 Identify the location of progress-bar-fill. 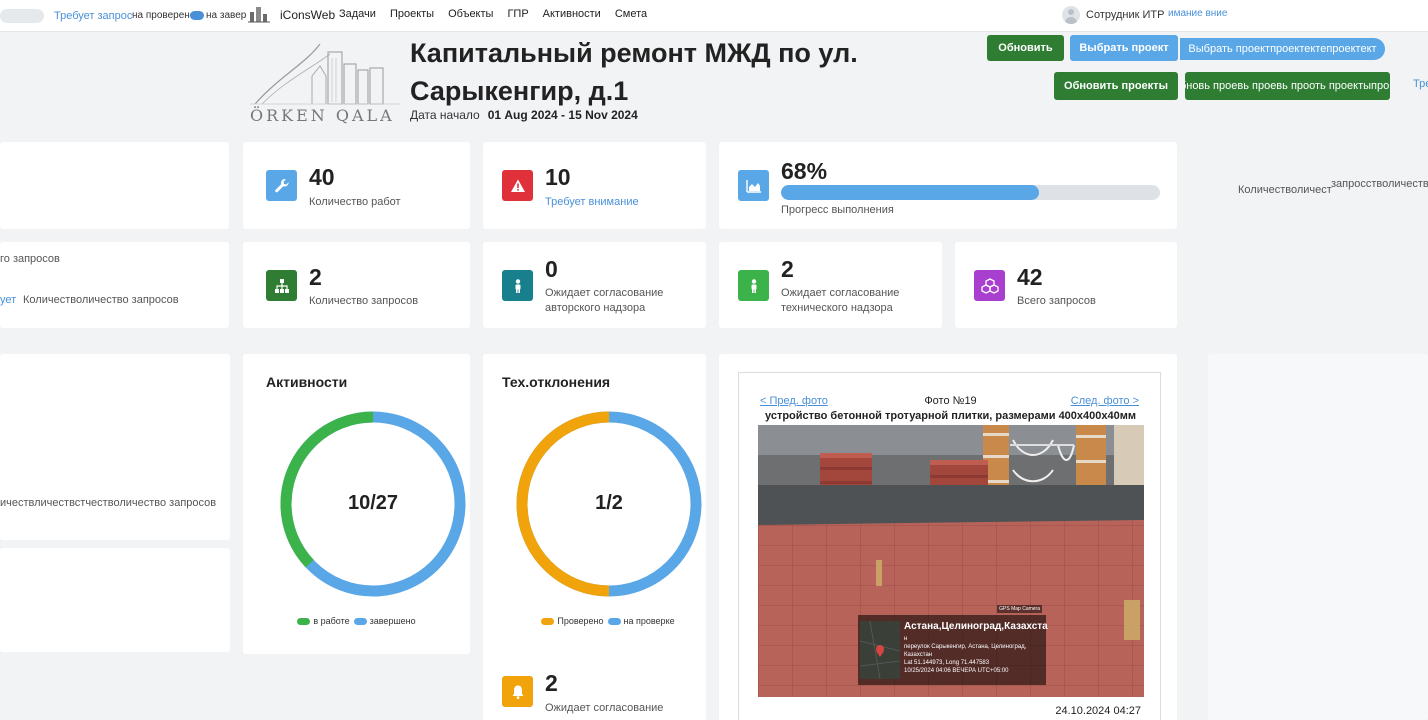
(910, 192).